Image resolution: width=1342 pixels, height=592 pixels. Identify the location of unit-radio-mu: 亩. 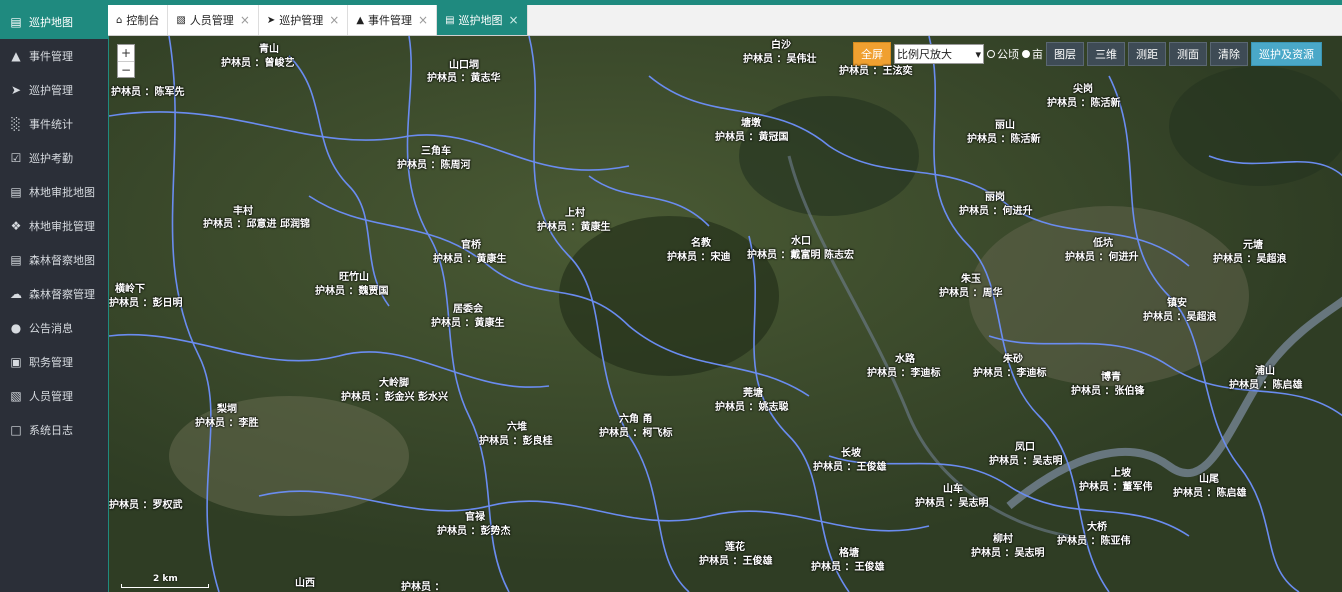
(1032, 54).